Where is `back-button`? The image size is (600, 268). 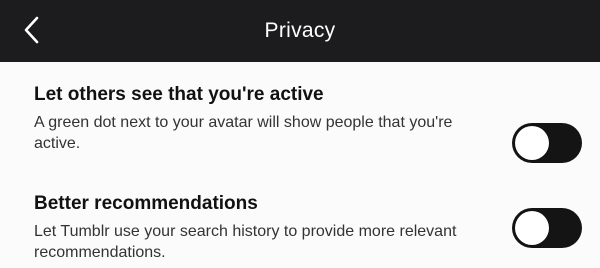
back-button is located at coordinates (32, 30).